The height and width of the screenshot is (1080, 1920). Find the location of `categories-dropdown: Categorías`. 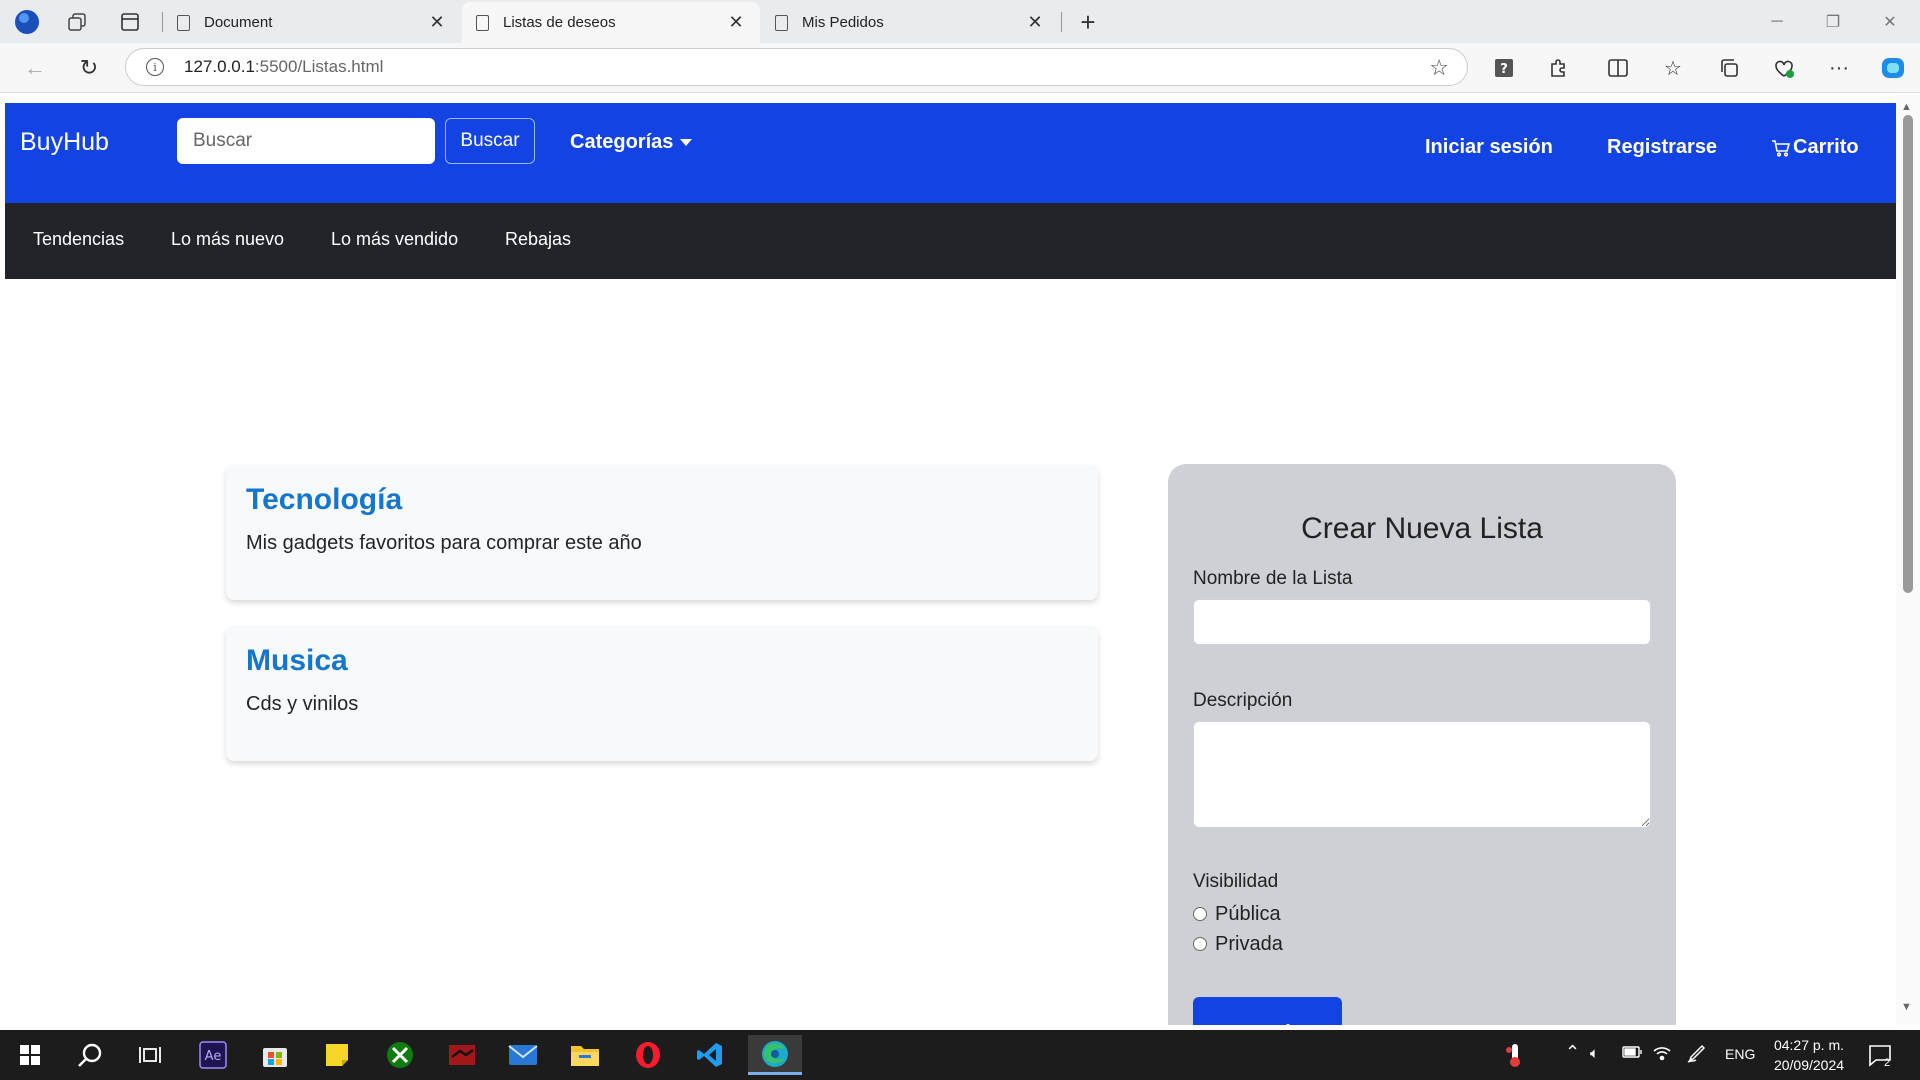

categories-dropdown: Categorías is located at coordinates (631, 142).